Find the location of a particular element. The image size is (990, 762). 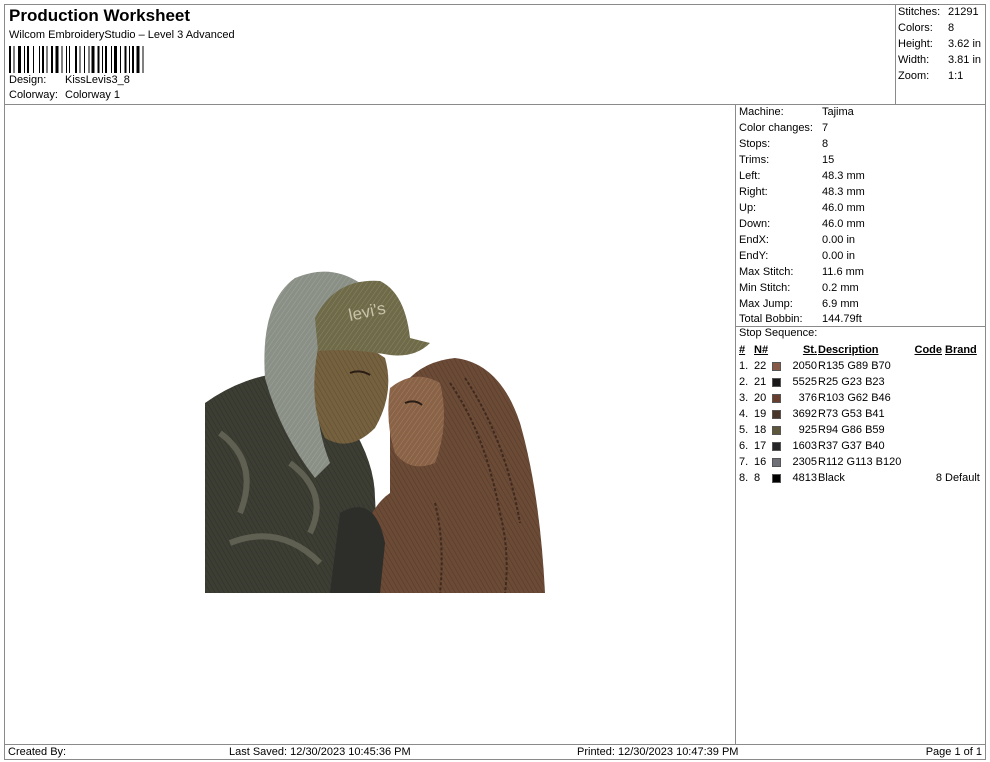

row-stitches: 4813 is located at coordinates (804, 478).